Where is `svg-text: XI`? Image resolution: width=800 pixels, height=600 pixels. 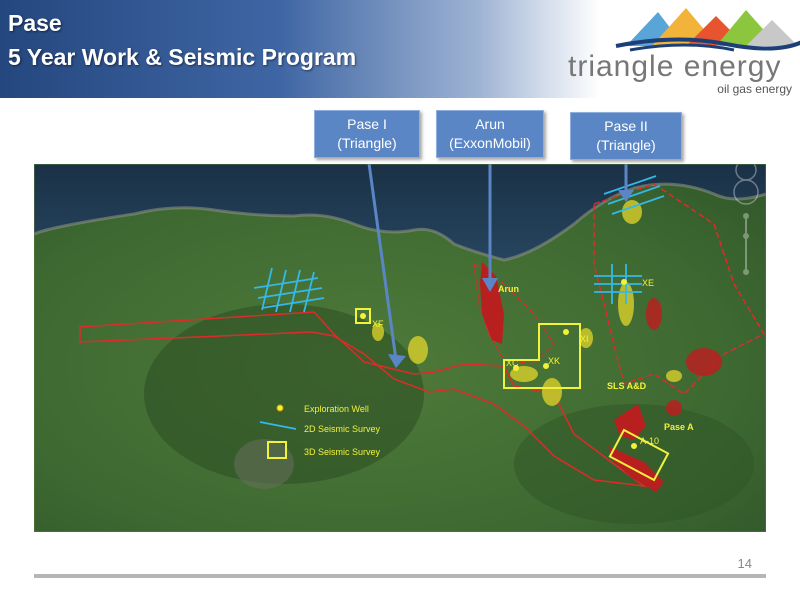
svg-text: XI is located at coordinates (584, 339).